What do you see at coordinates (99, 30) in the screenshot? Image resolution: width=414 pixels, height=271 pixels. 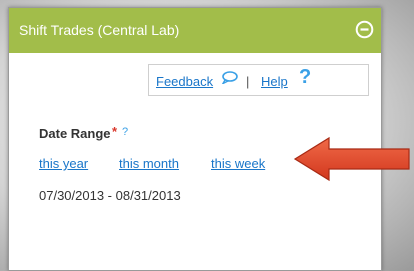 I see `panel-title: Shift Trades (Central Lab)` at bounding box center [99, 30].